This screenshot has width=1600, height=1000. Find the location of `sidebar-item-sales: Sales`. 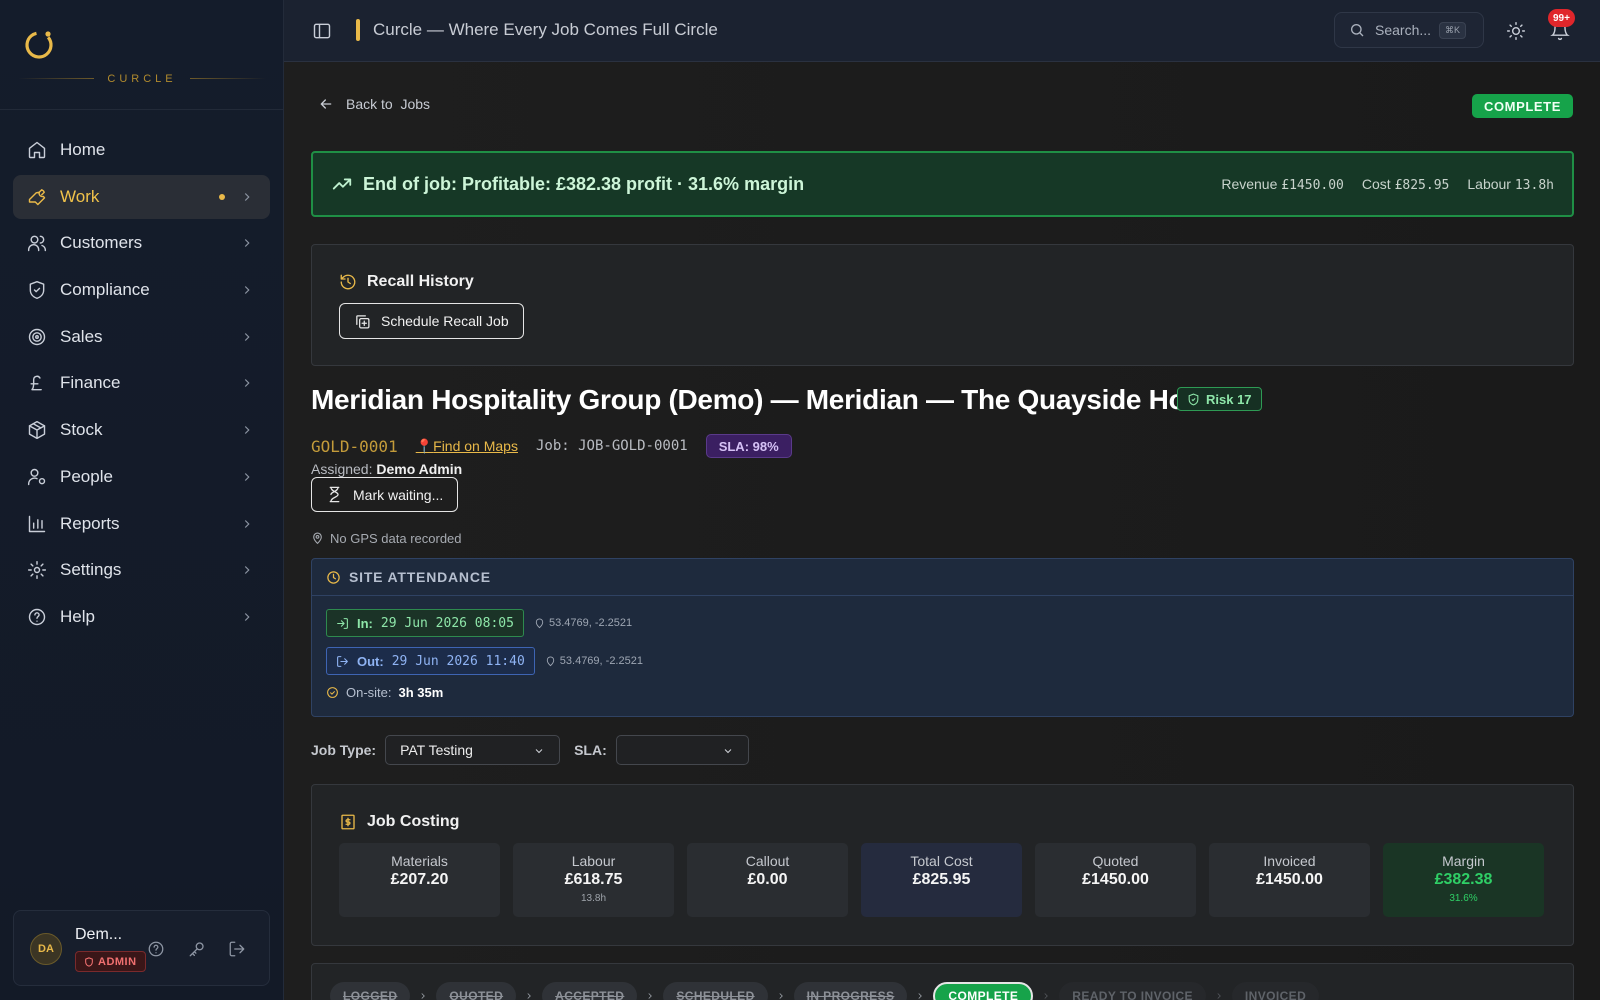

sidebar-item-sales: Sales is located at coordinates (141, 337).